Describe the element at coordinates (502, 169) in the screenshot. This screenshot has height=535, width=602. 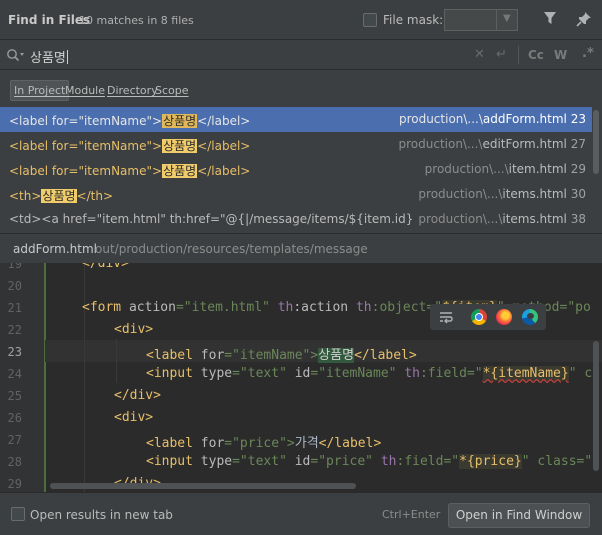
I see `result-location: production\...\item.html 29` at that location.